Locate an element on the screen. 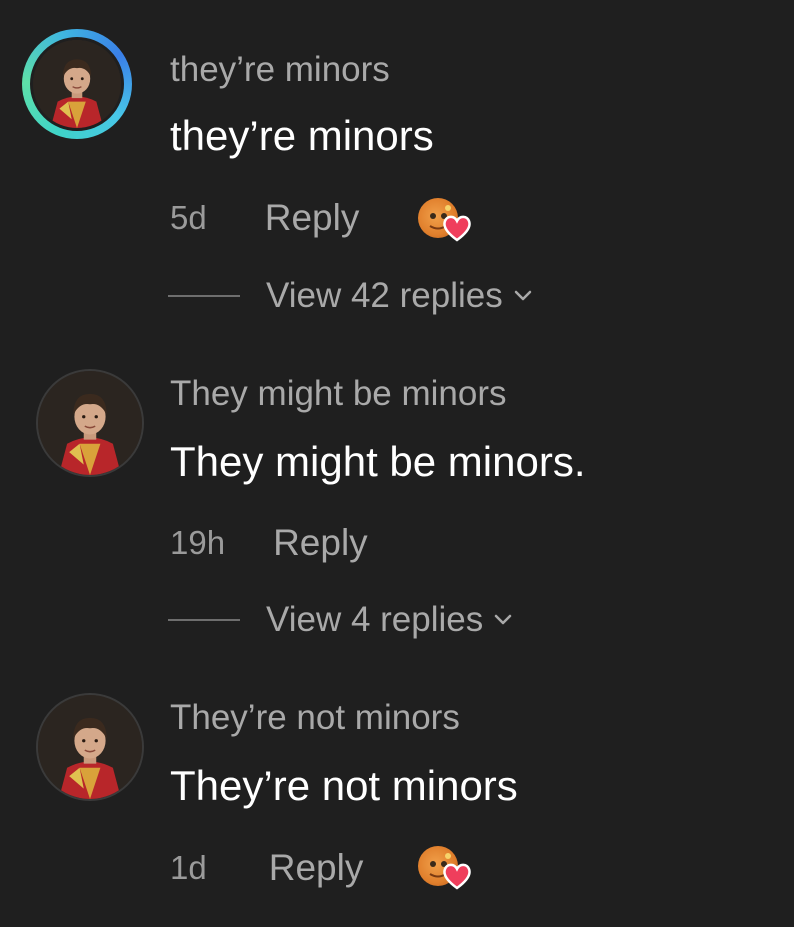 This screenshot has height=927, width=794. view-replies-button: View 4 replies is located at coordinates (341, 620).